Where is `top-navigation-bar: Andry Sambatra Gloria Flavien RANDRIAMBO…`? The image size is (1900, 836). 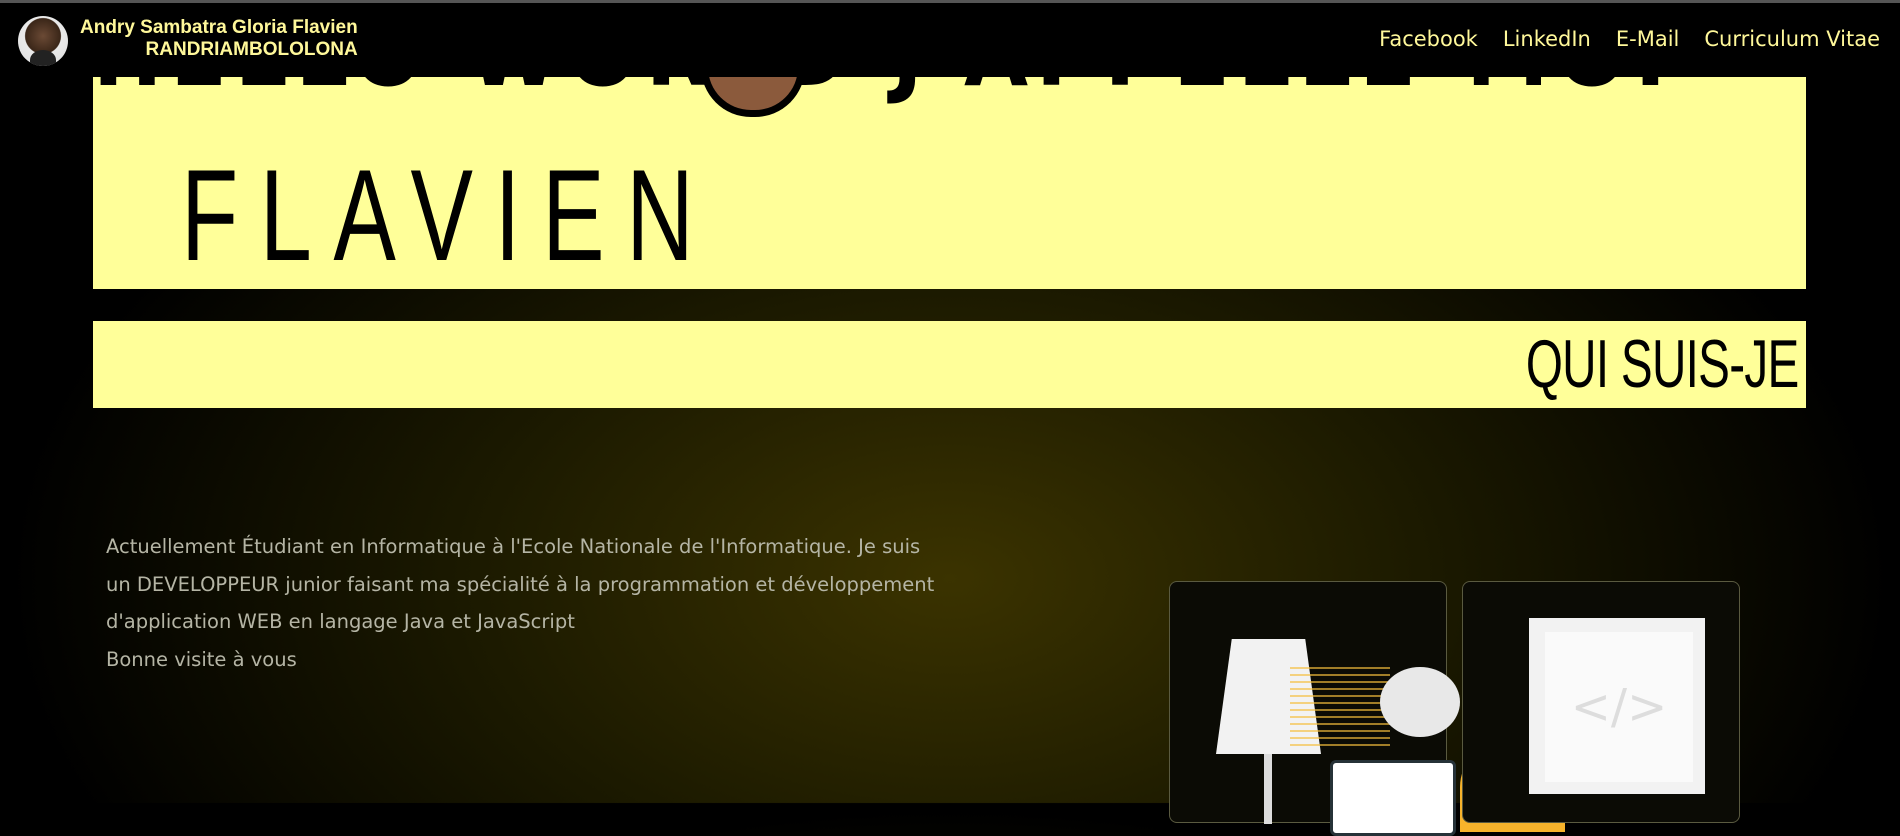 top-navigation-bar: Andry Sambatra Gloria Flavien RANDRIAMBO… is located at coordinates (950, 38).